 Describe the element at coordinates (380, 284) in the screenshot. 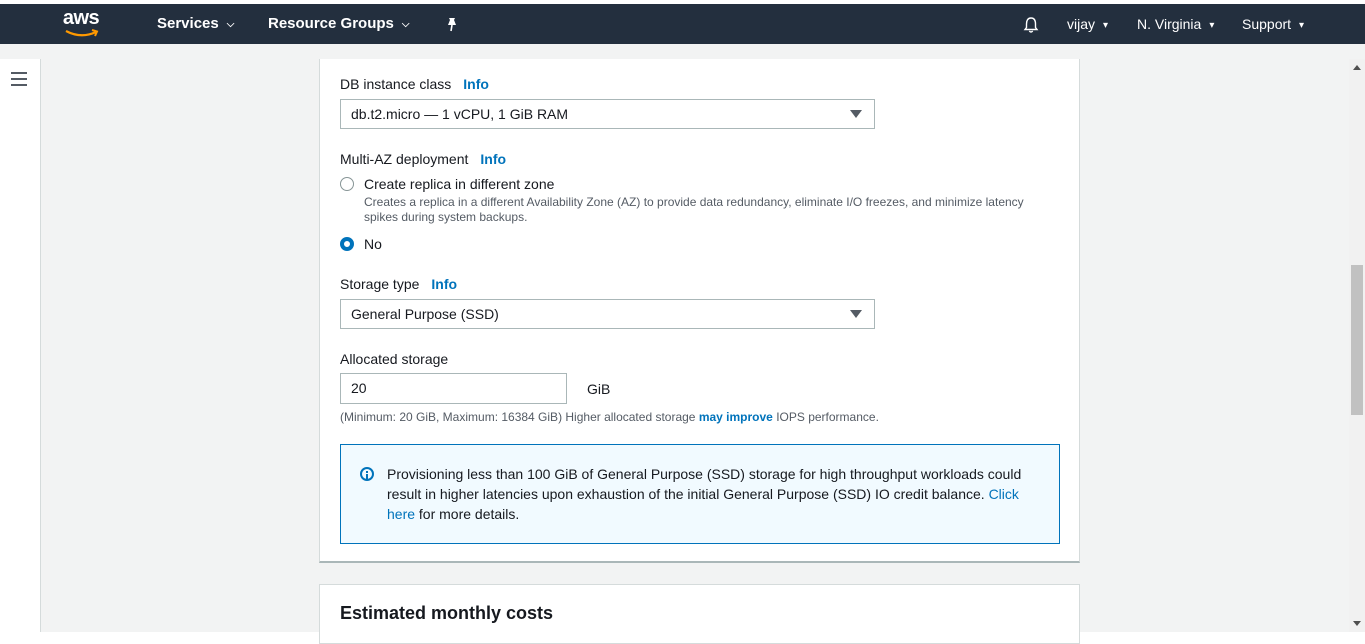

I see `storage-type-text: Storage type` at that location.